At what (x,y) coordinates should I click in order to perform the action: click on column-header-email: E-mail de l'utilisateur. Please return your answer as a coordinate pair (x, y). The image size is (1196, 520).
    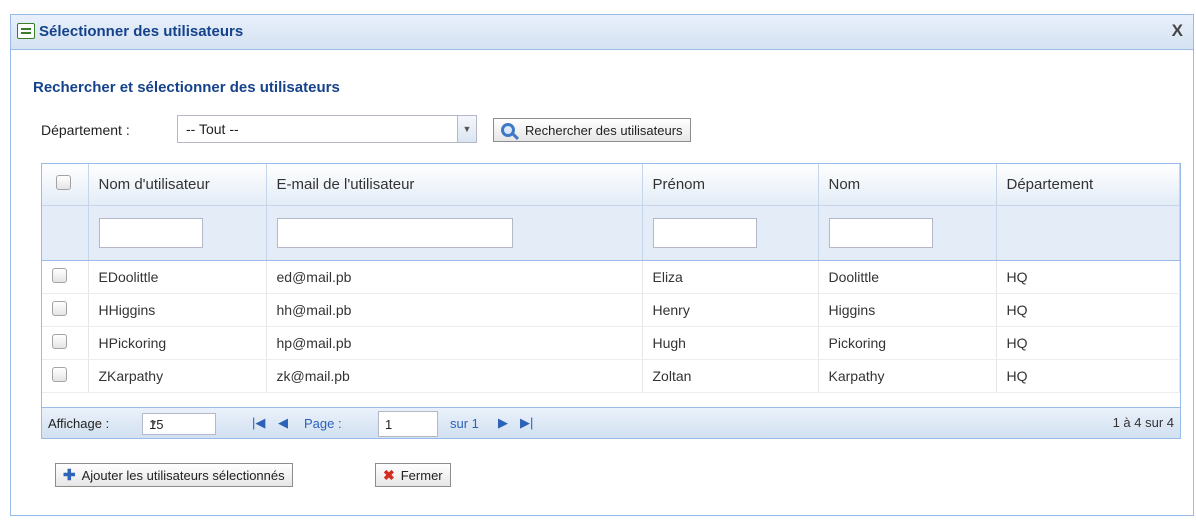
    Looking at the image, I should click on (454, 185).